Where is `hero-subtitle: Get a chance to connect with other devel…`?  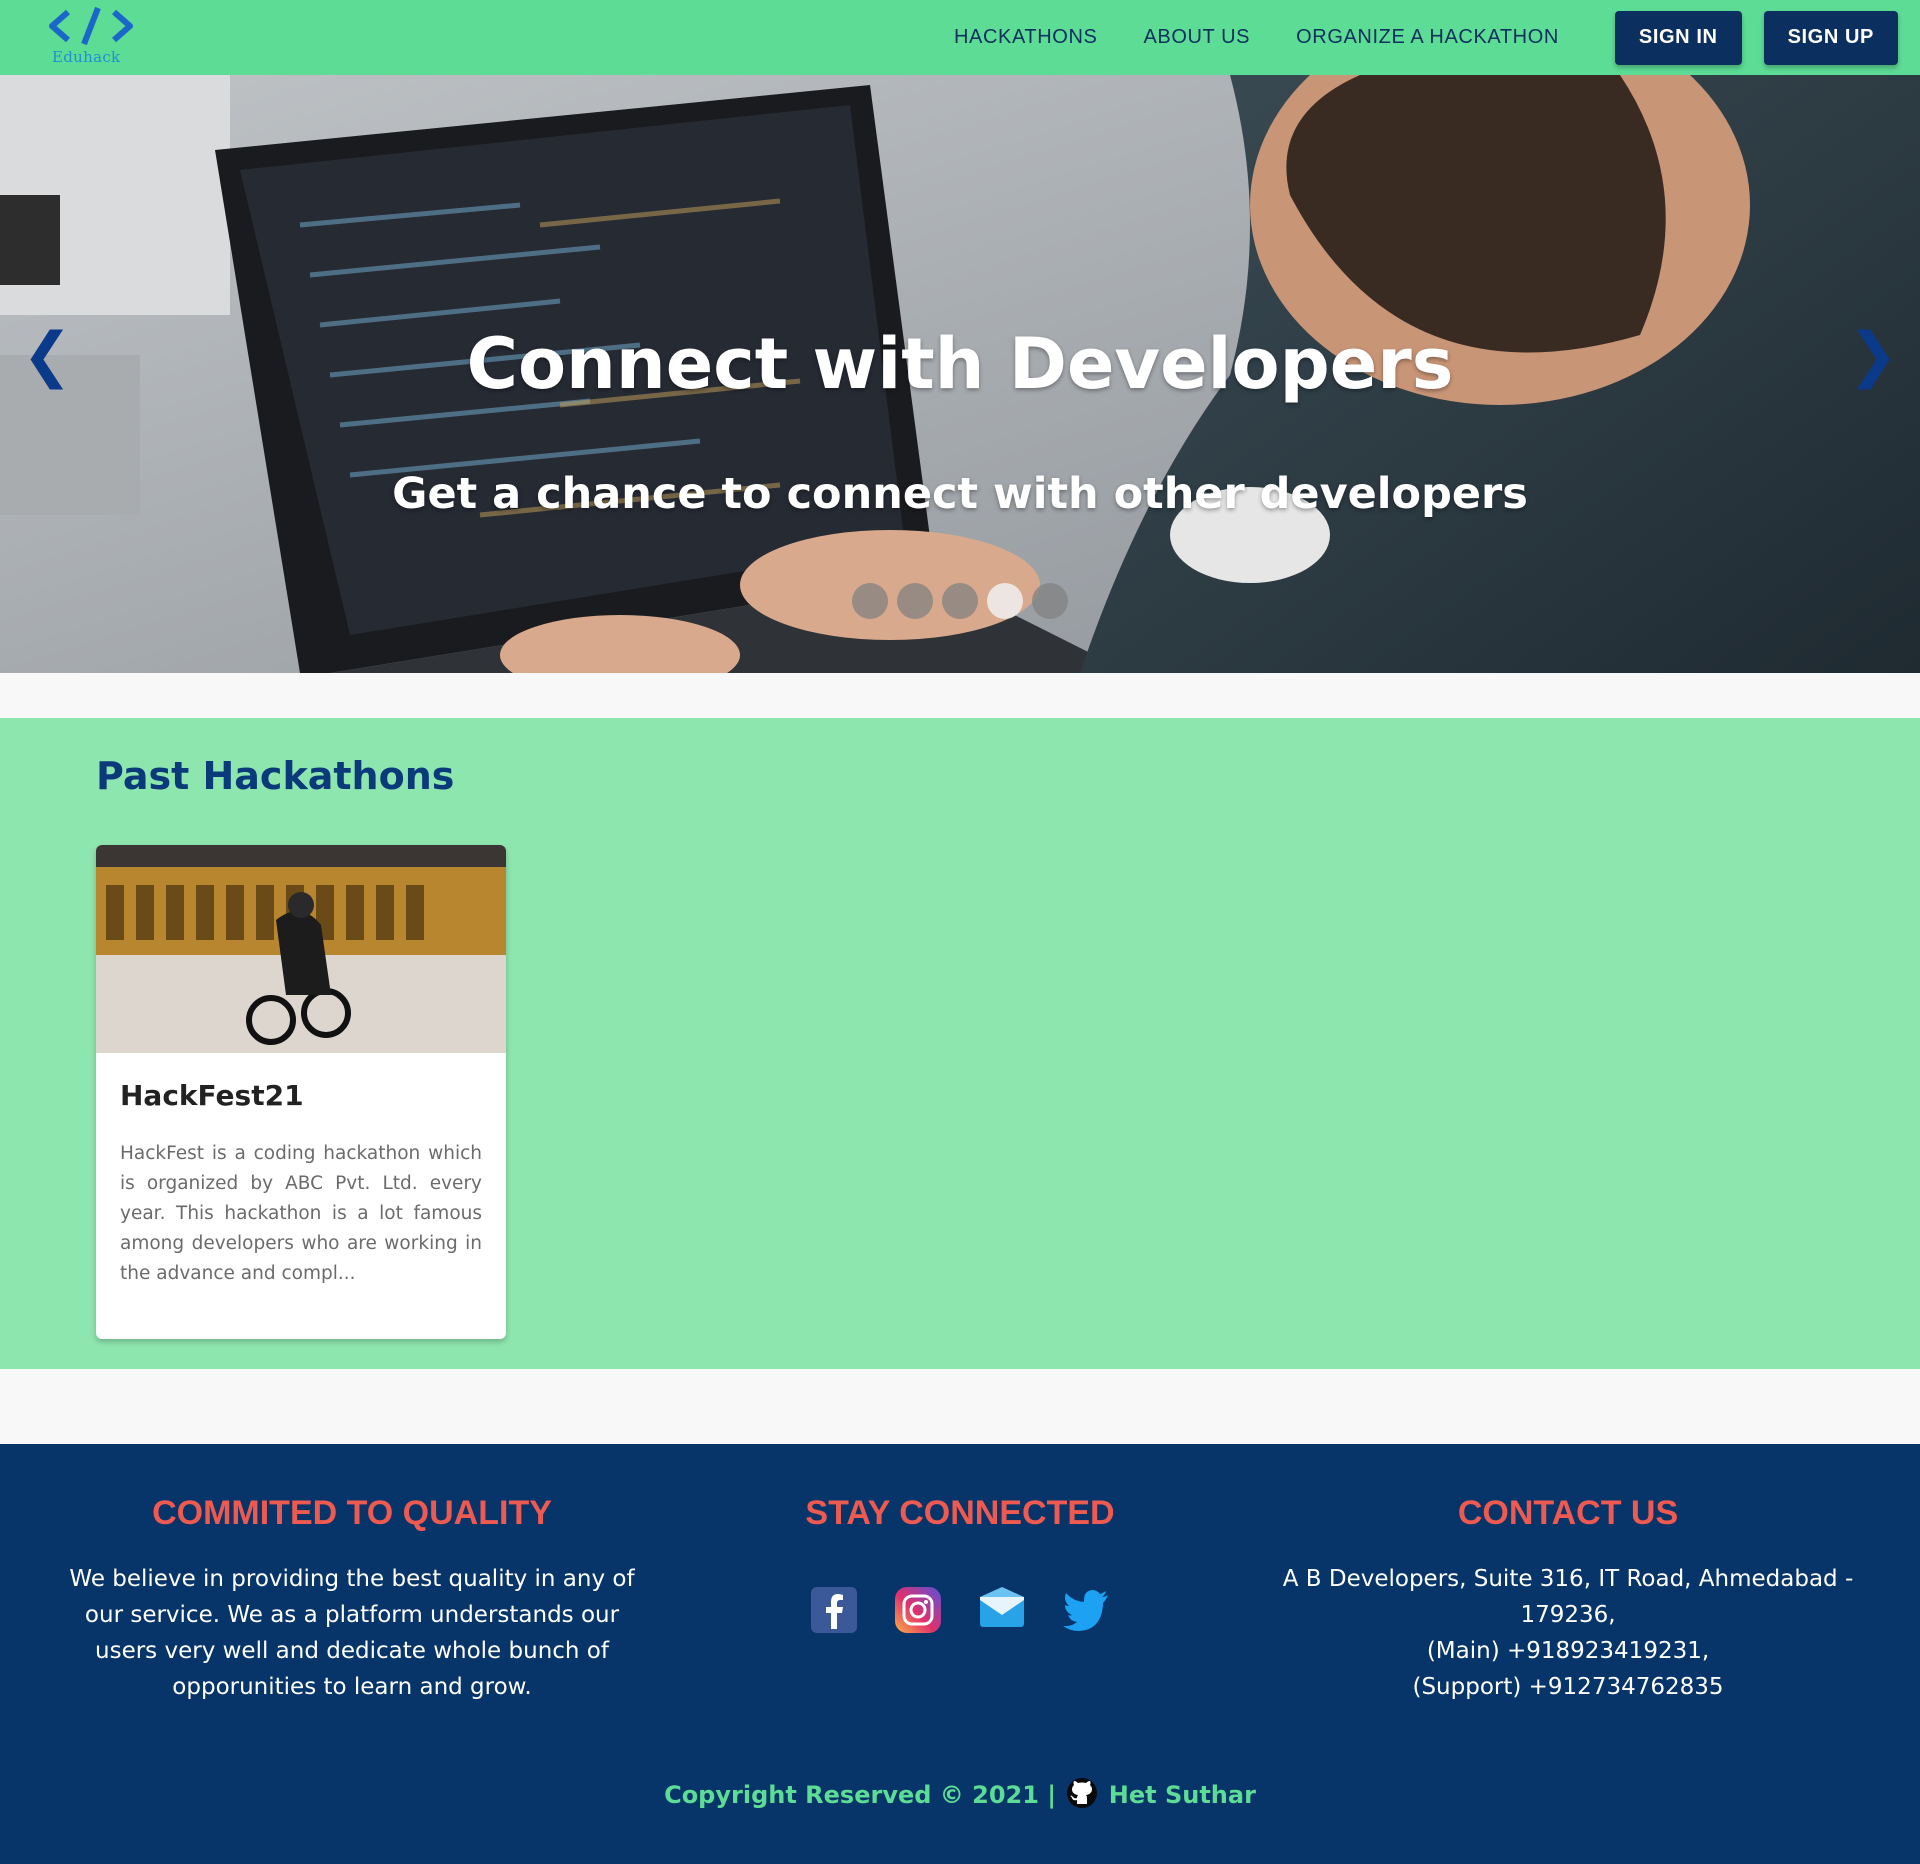
hero-subtitle: Get a chance to connect with other devel… is located at coordinates (960, 494).